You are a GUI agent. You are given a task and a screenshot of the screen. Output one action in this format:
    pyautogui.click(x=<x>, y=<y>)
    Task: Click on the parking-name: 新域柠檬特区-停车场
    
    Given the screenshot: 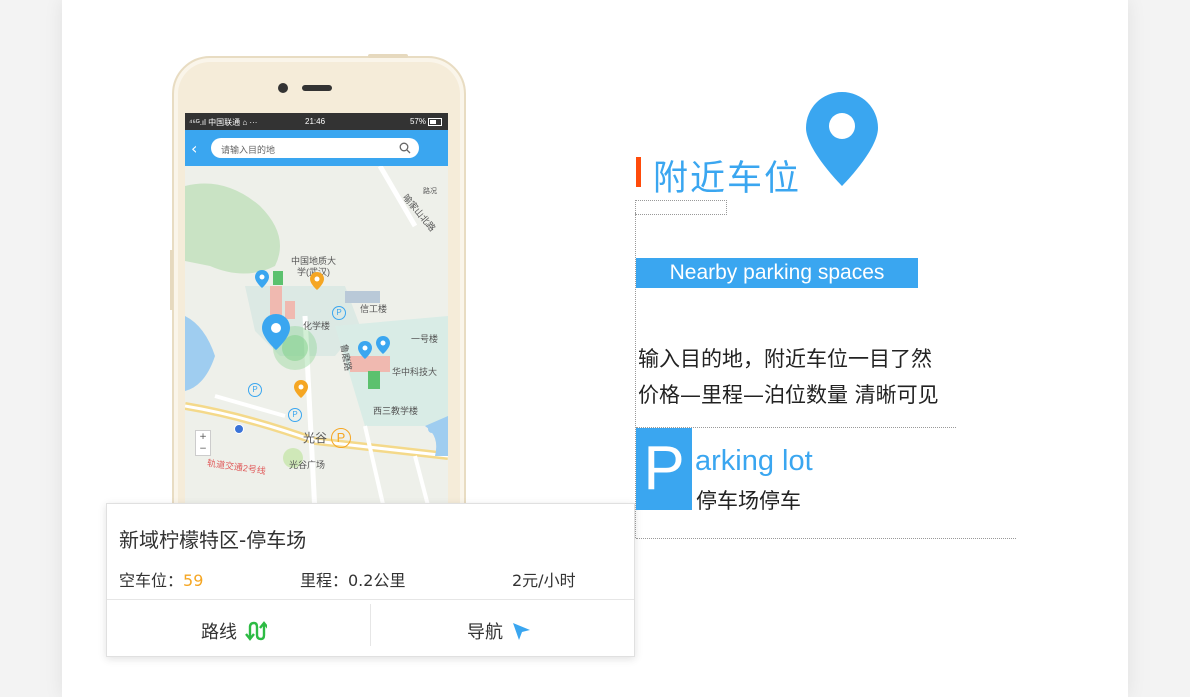 What is the action you would take?
    pyautogui.click(x=213, y=540)
    